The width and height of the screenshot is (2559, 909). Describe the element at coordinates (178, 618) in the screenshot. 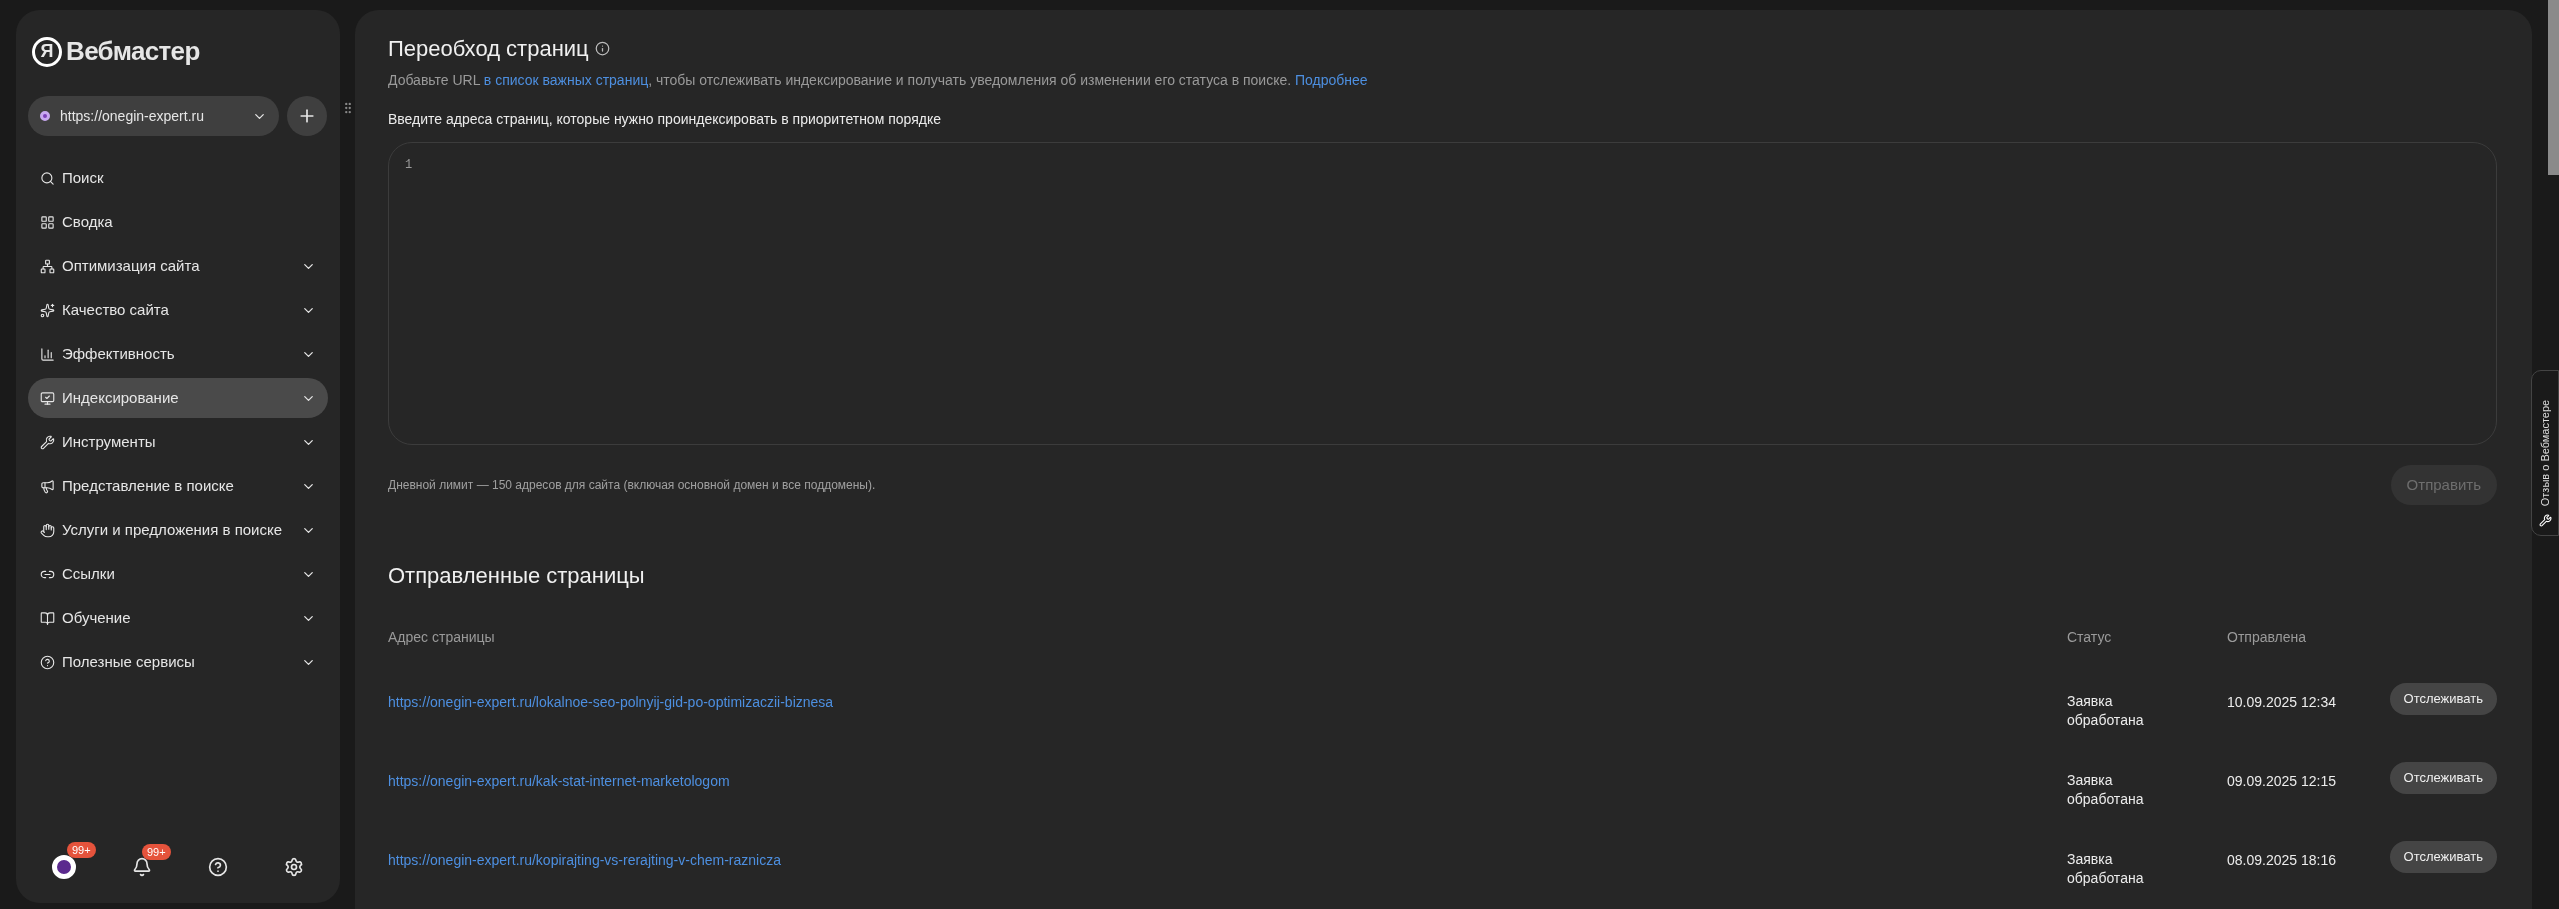

I see `nav-item: Обучение` at that location.